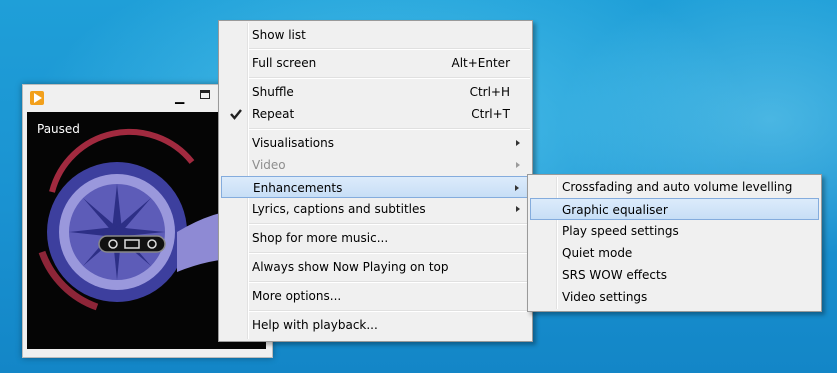 This screenshot has height=373, width=837. I want to click on submenu-item-crossfading: Crossfading and auto volume levelling, so click(674, 187).